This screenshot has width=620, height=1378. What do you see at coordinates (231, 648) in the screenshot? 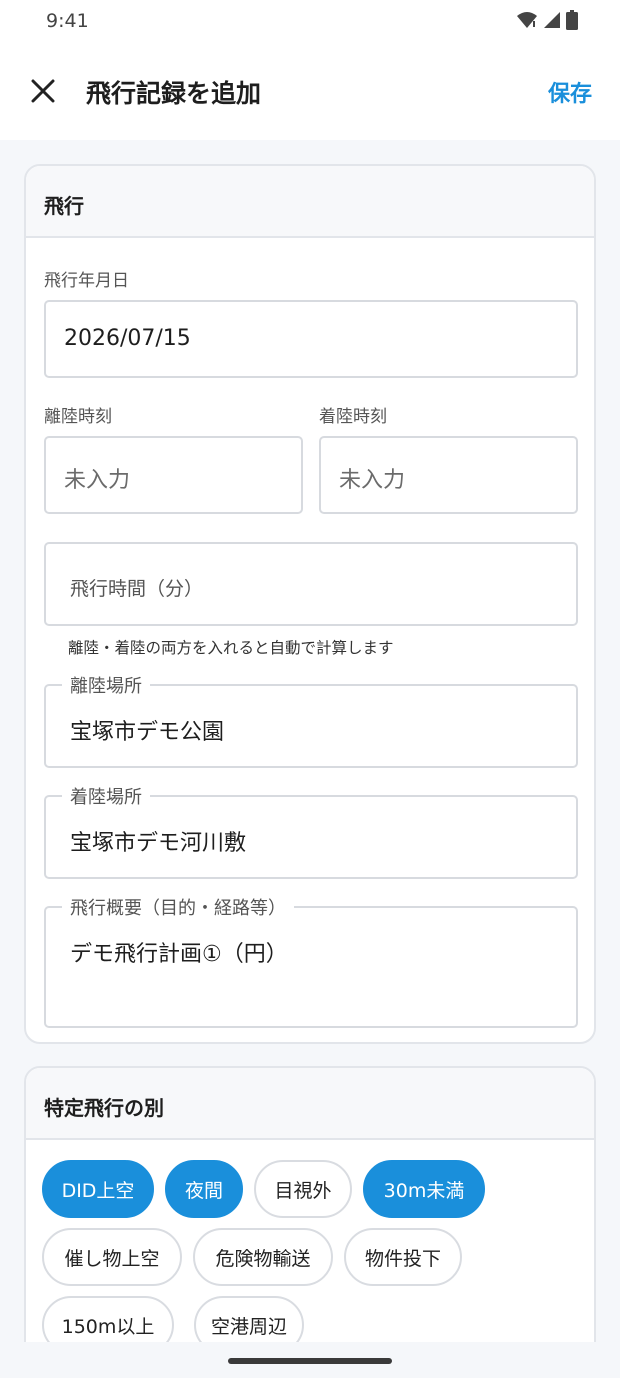
I see `duration-helper-text: 離陸・着陸の両方を入れると自動で計算します` at bounding box center [231, 648].